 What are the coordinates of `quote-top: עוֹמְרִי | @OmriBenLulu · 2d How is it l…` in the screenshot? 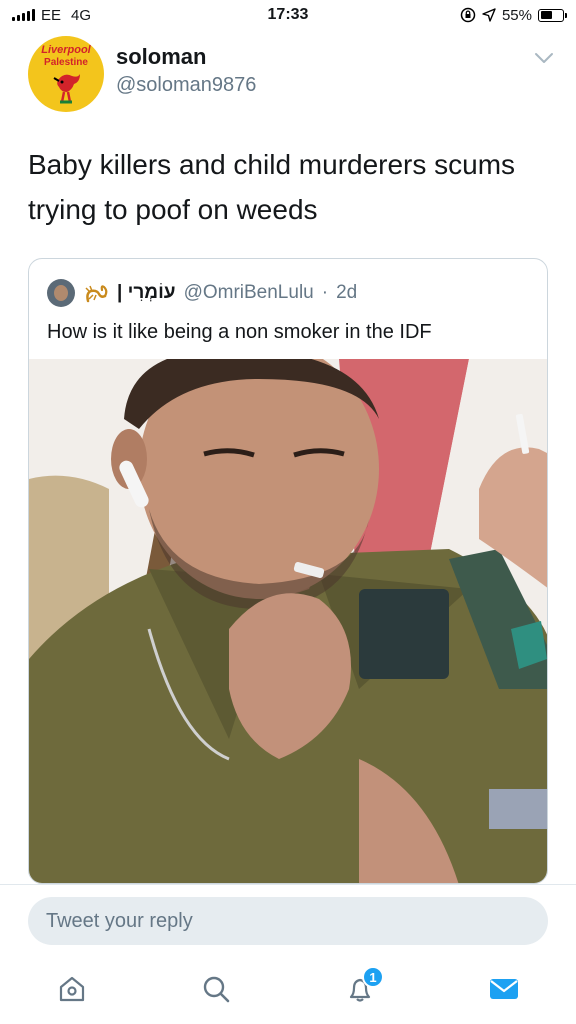 It's located at (288, 309).